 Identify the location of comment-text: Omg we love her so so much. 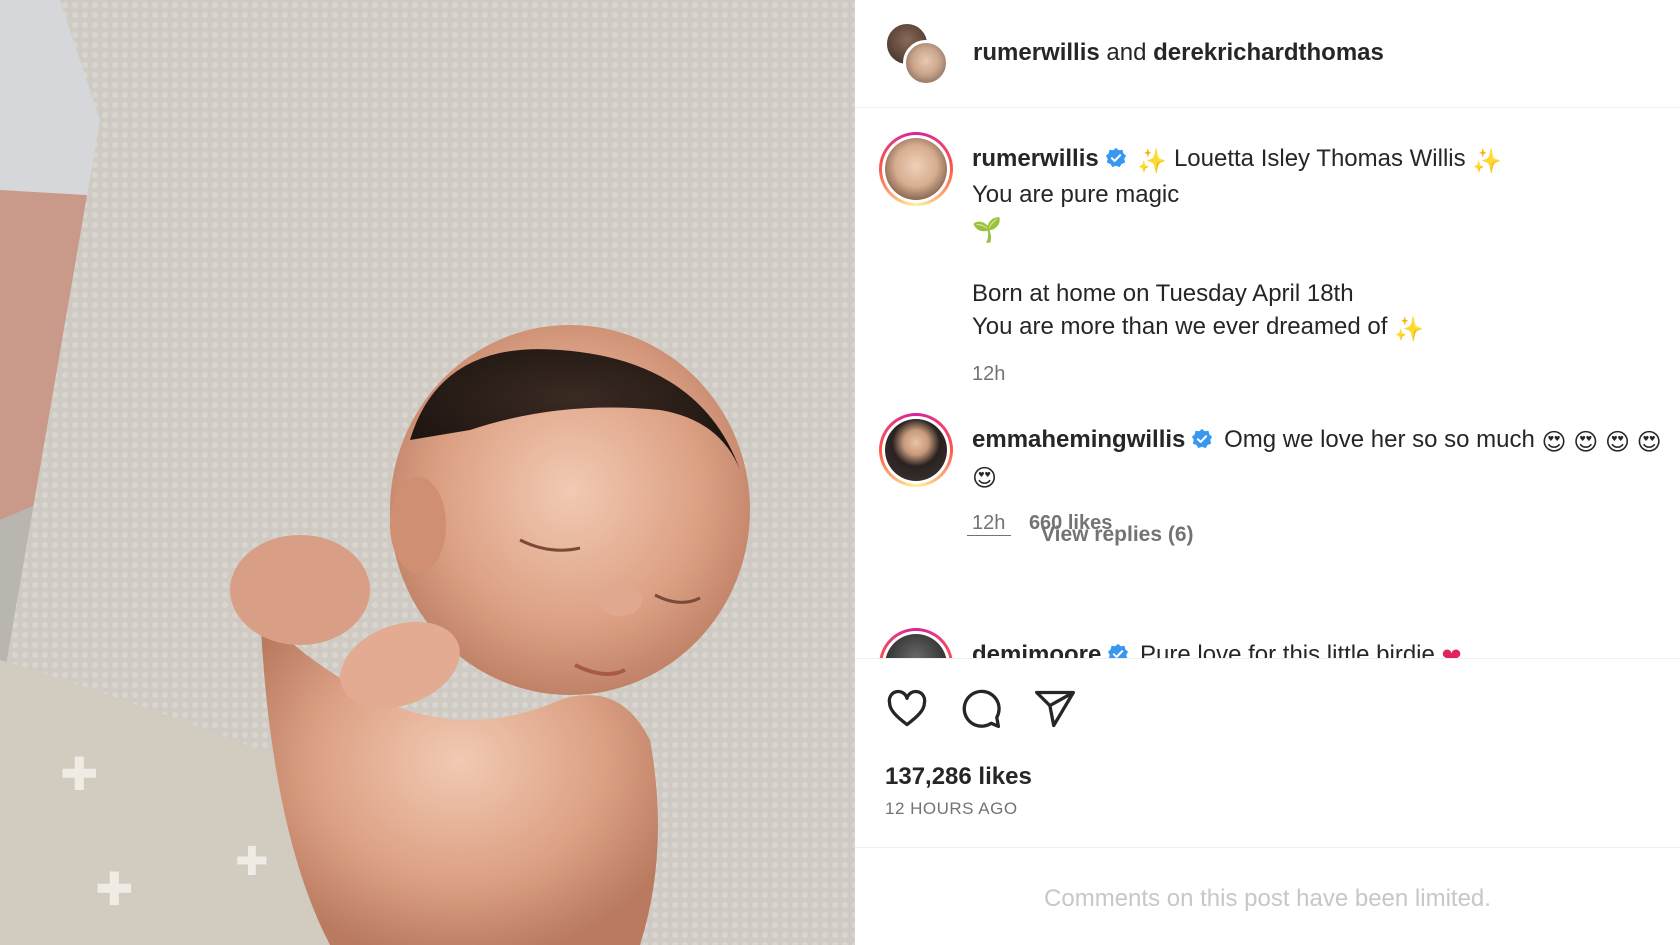
(1379, 439).